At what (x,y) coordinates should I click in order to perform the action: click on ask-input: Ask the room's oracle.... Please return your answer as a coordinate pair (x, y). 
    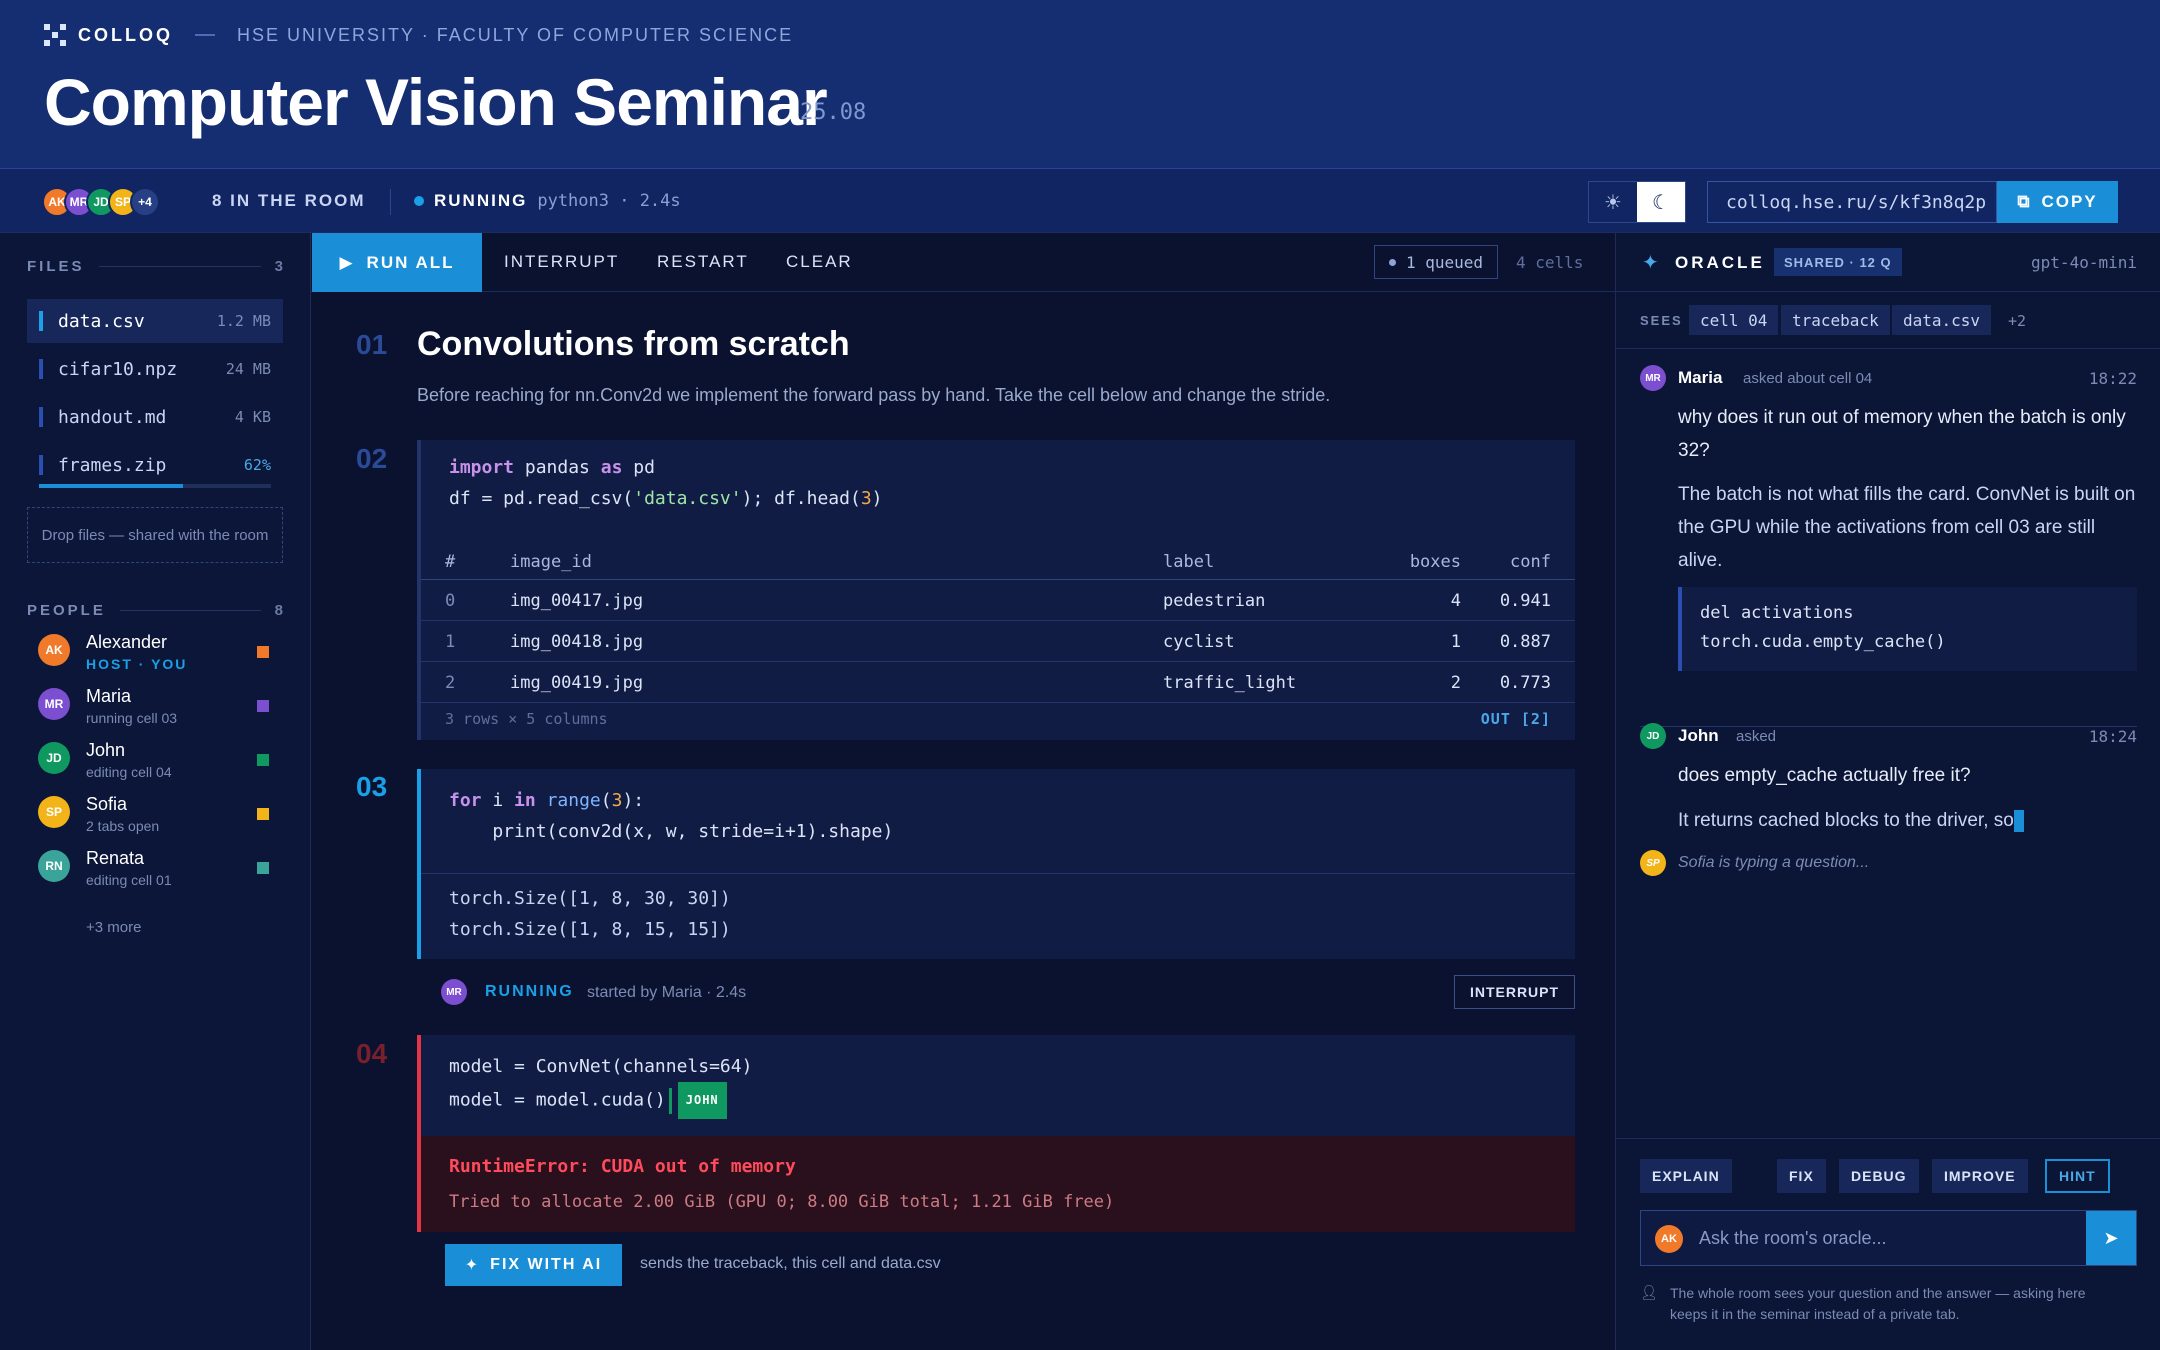
    Looking at the image, I should click on (1793, 1238).